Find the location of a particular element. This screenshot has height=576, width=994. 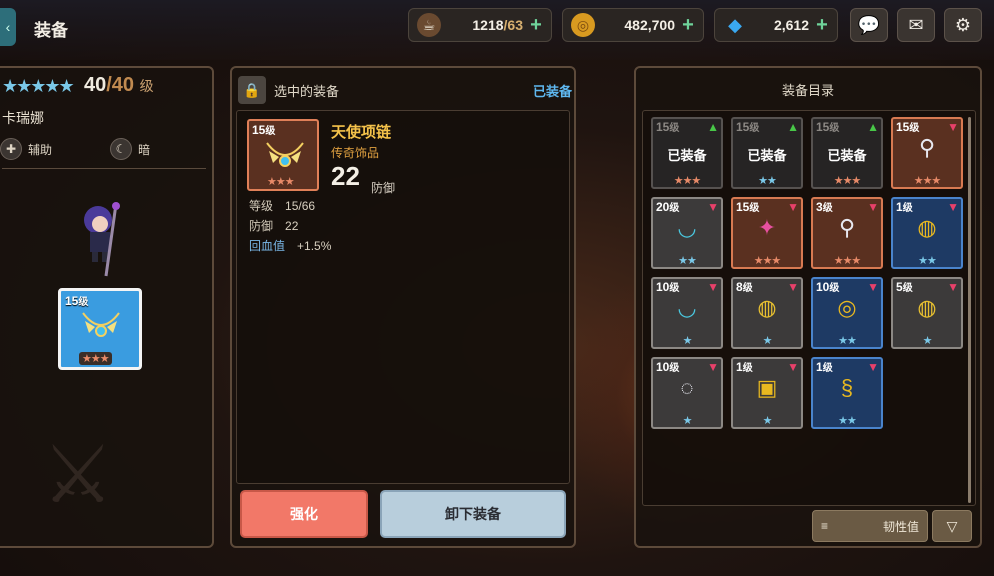

sort-toggle-button: ▽ is located at coordinates (952, 526).